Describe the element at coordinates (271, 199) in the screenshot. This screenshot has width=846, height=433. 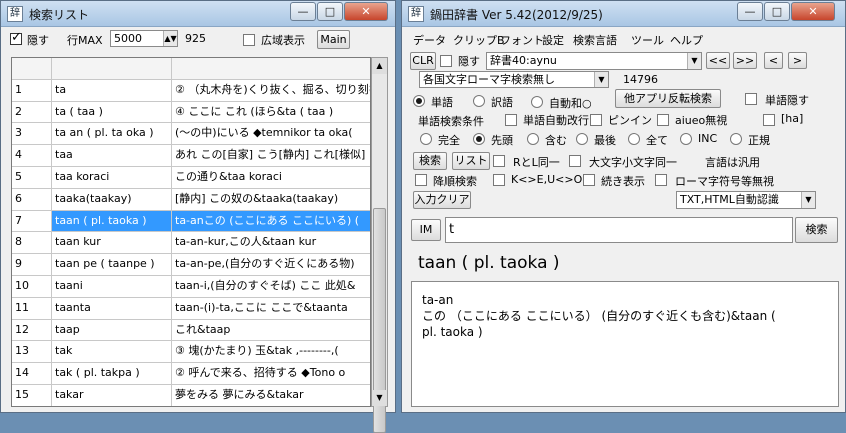
I see `list-cell-desc: [静内] この奴の&taaka(taakay)` at that location.